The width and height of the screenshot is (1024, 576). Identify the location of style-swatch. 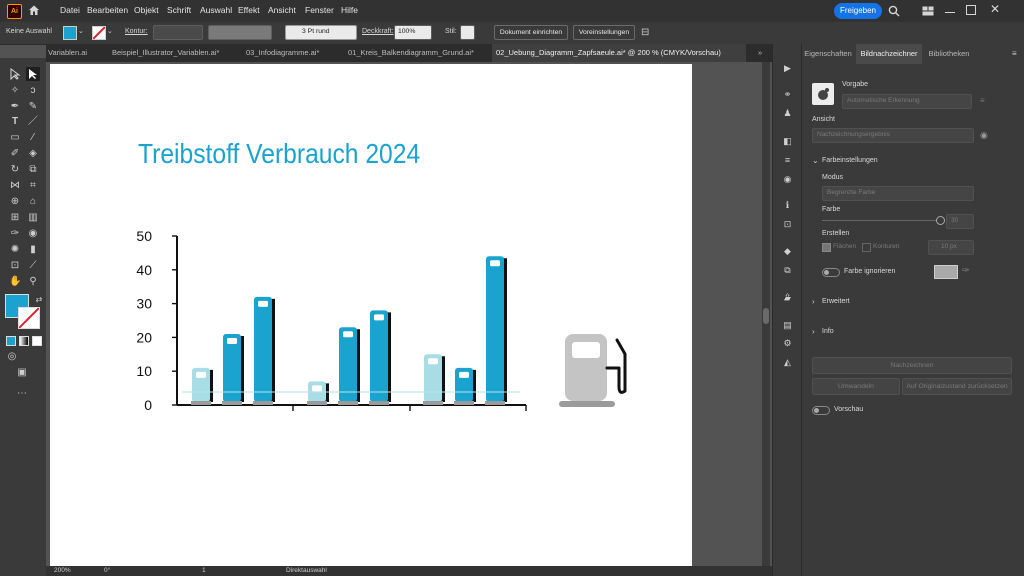
(467, 32).